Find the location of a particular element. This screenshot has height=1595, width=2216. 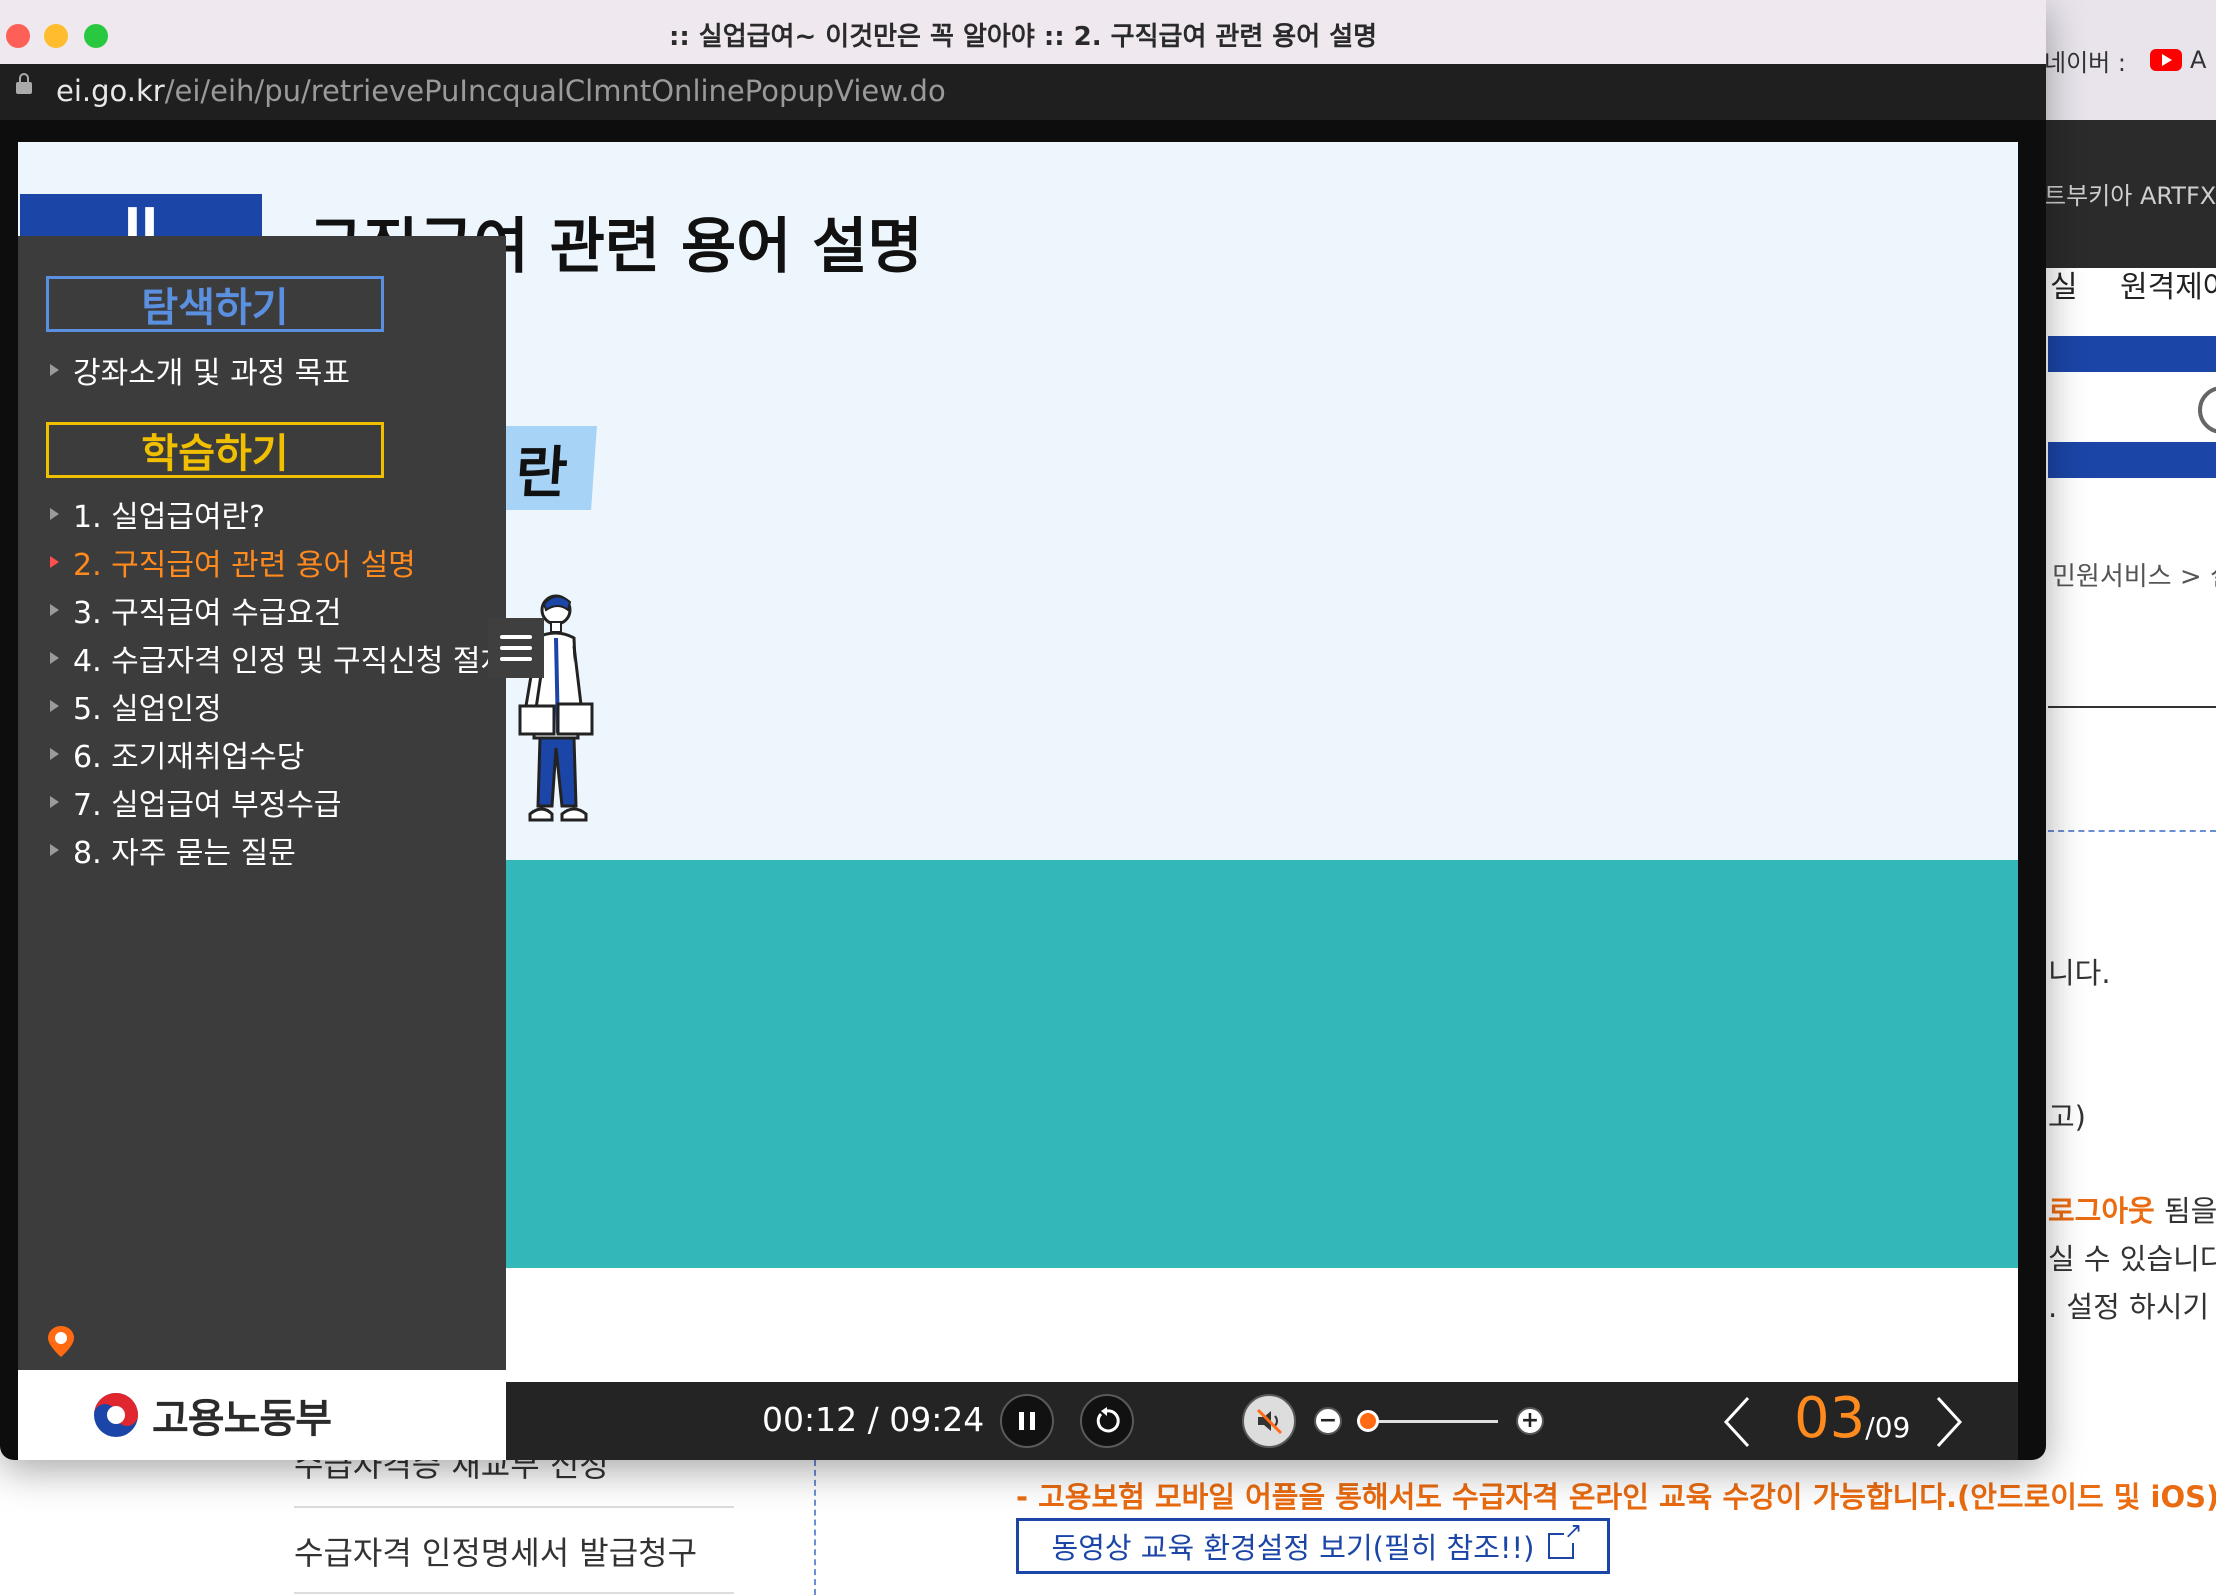

background-text-line: 고) is located at coordinates (2067, 1117).